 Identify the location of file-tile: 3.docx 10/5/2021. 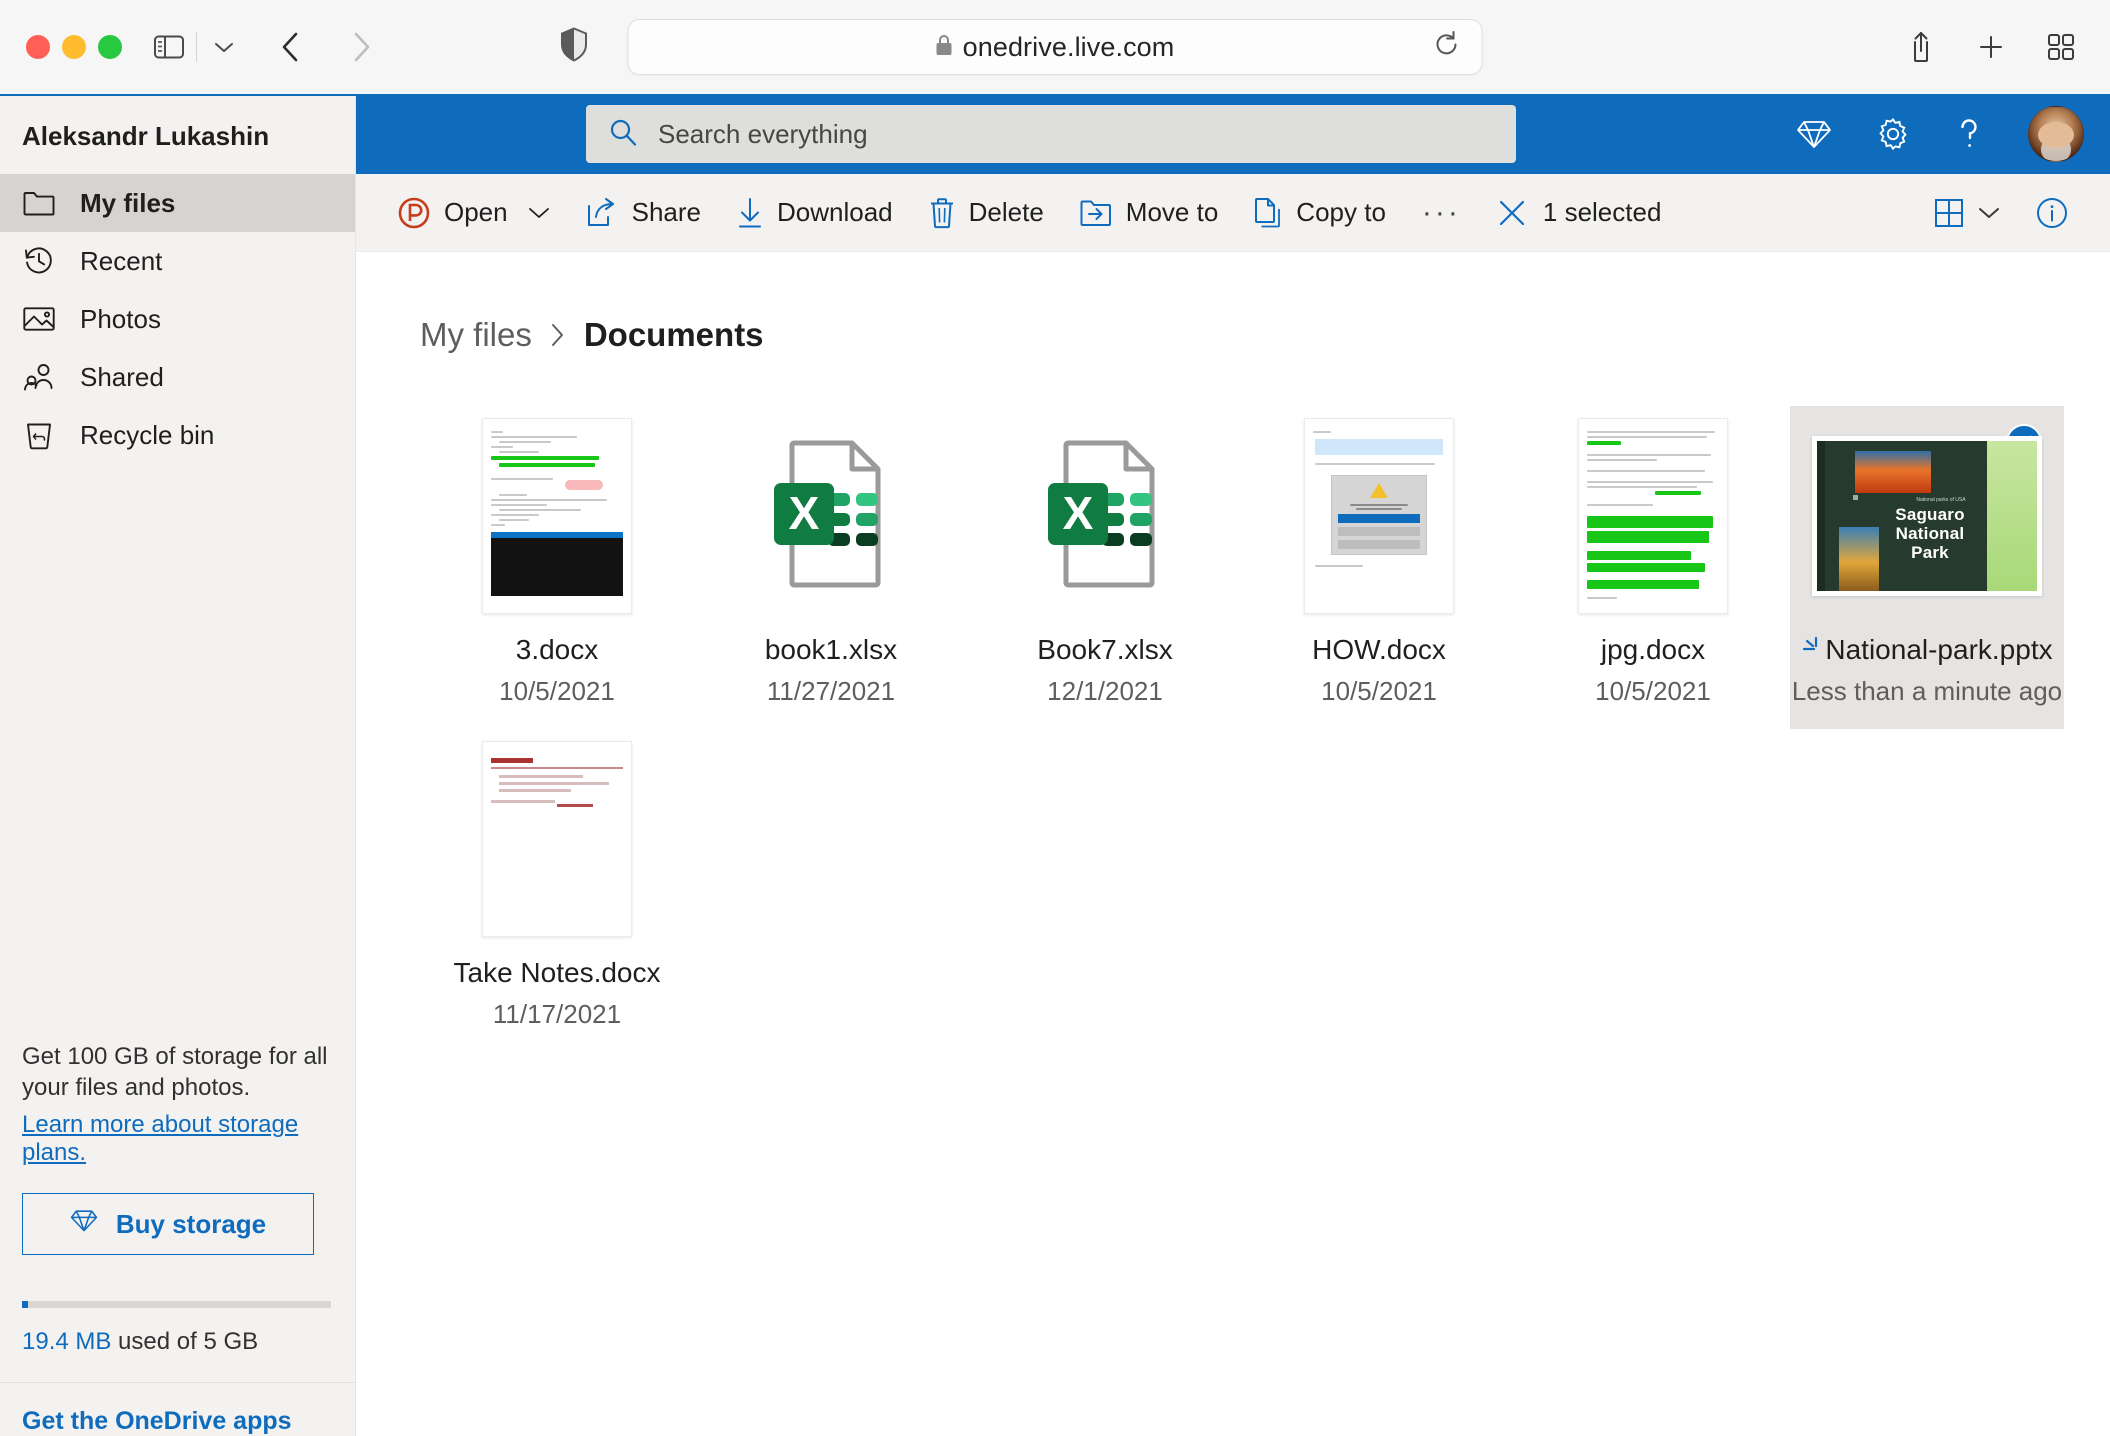
(557, 567).